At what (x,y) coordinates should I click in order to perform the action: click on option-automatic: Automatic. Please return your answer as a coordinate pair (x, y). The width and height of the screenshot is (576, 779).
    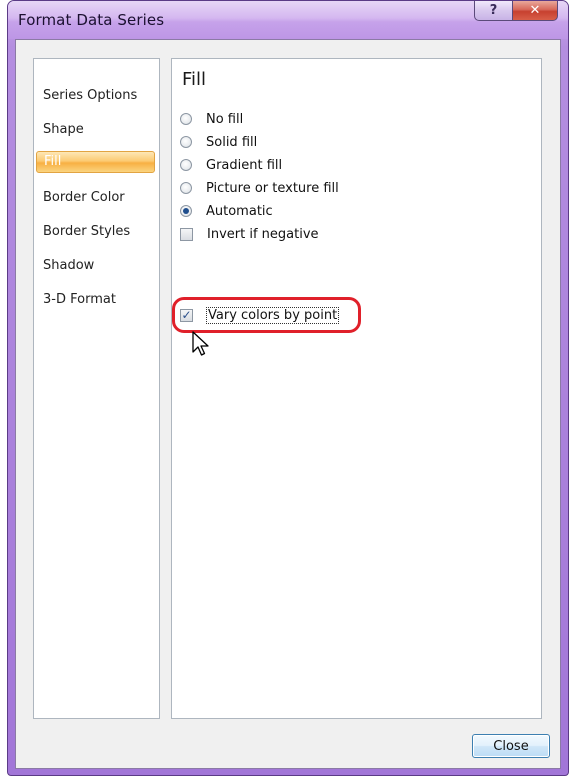
    Looking at the image, I should click on (226, 211).